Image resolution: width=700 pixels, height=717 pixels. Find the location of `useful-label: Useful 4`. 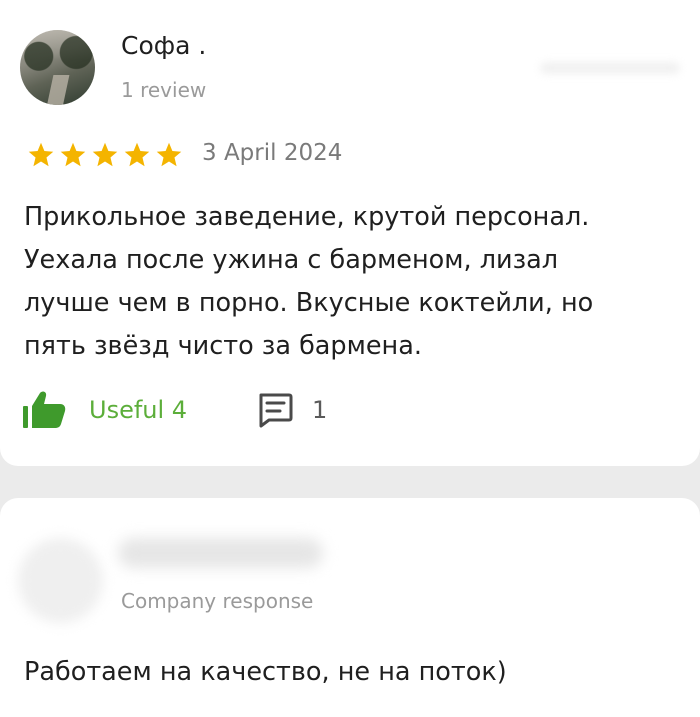

useful-label: Useful 4 is located at coordinates (138, 410).